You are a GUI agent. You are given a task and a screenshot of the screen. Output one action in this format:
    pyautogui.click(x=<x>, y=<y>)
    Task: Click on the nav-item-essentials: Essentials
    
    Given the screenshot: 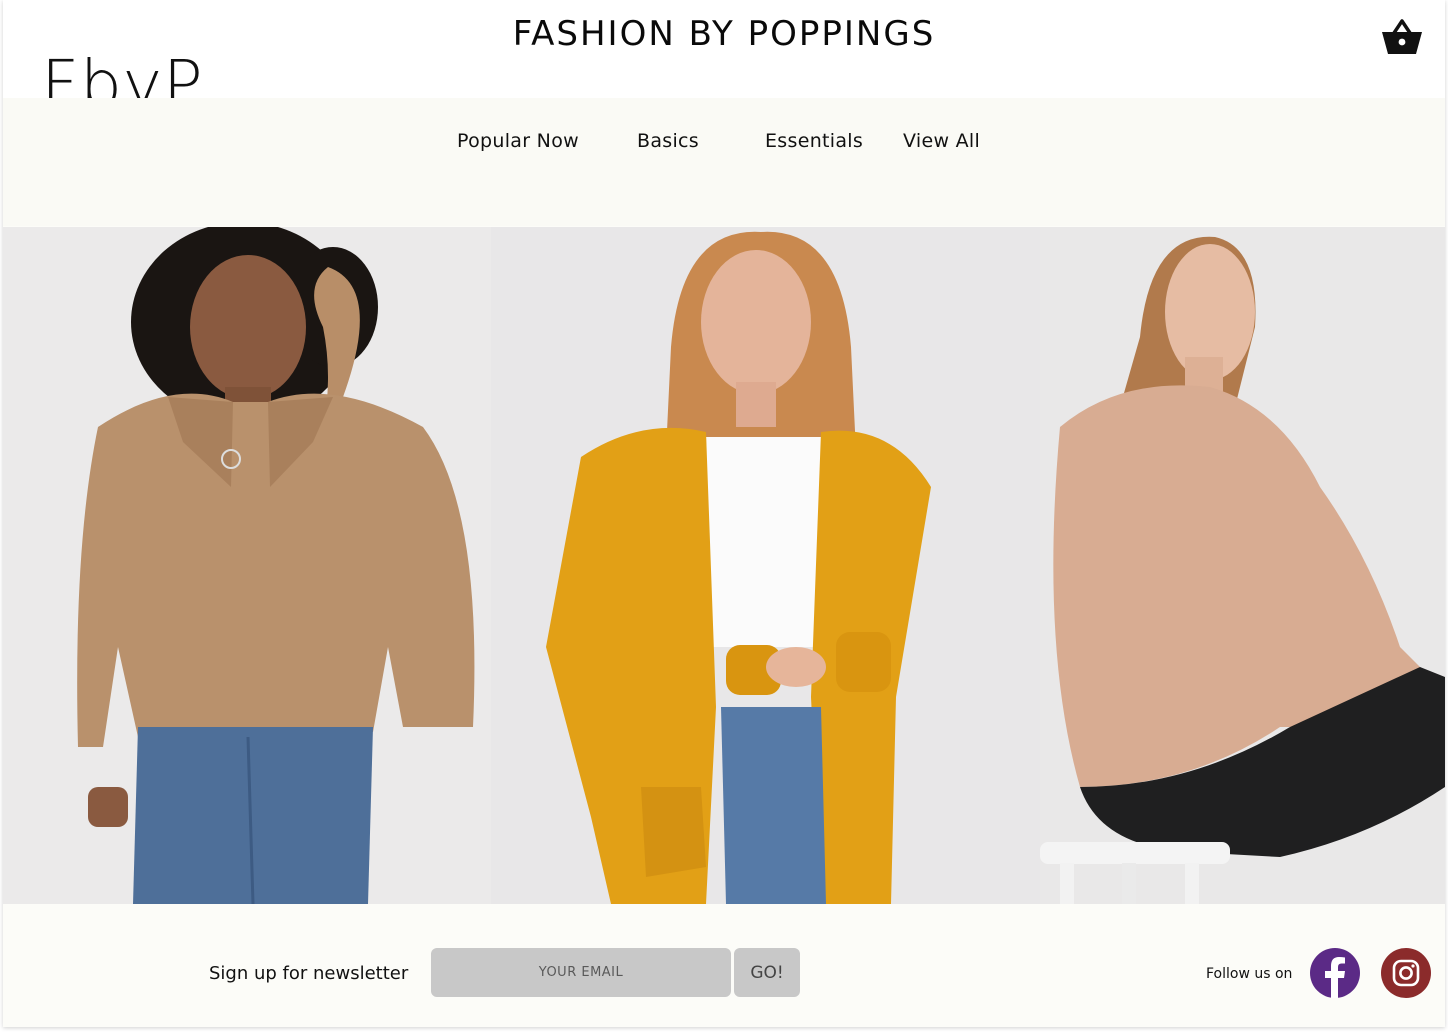 What is the action you would take?
    pyautogui.click(x=814, y=141)
    